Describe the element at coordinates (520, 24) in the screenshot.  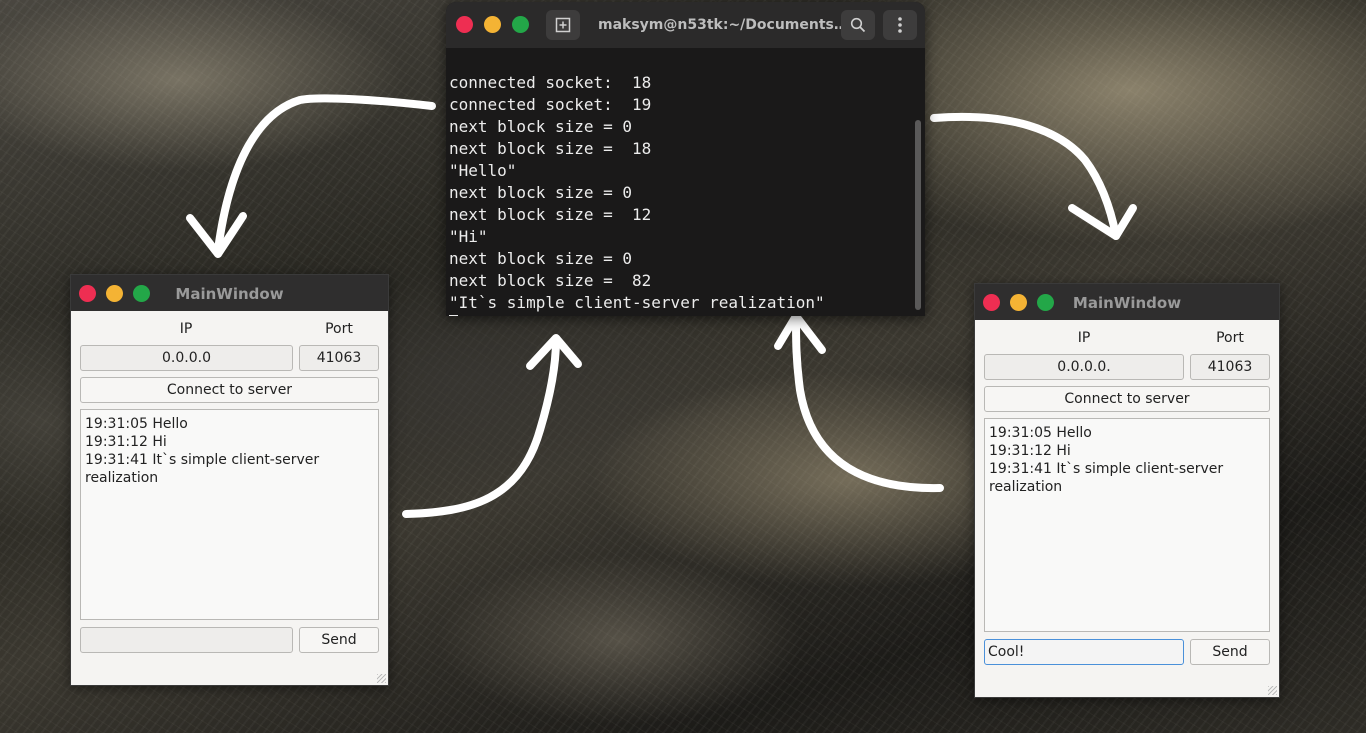
I see `maximize-button` at that location.